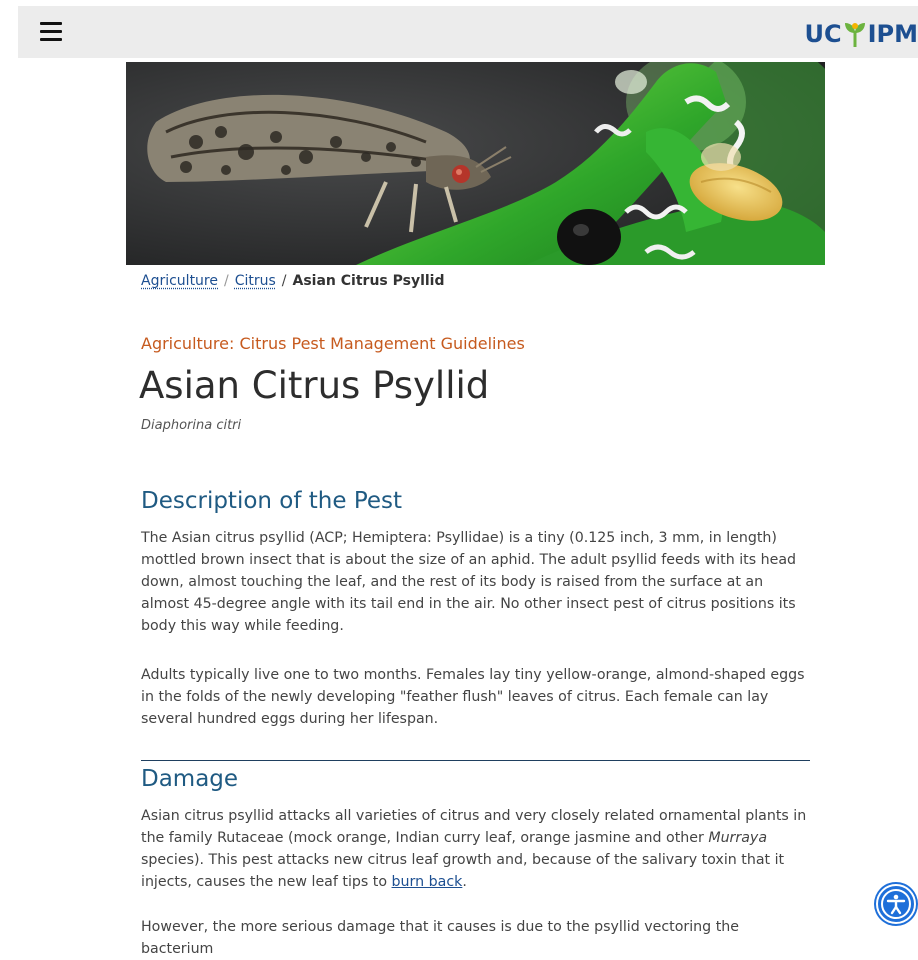  I want to click on logo-text-uc: UC, so click(822, 34).